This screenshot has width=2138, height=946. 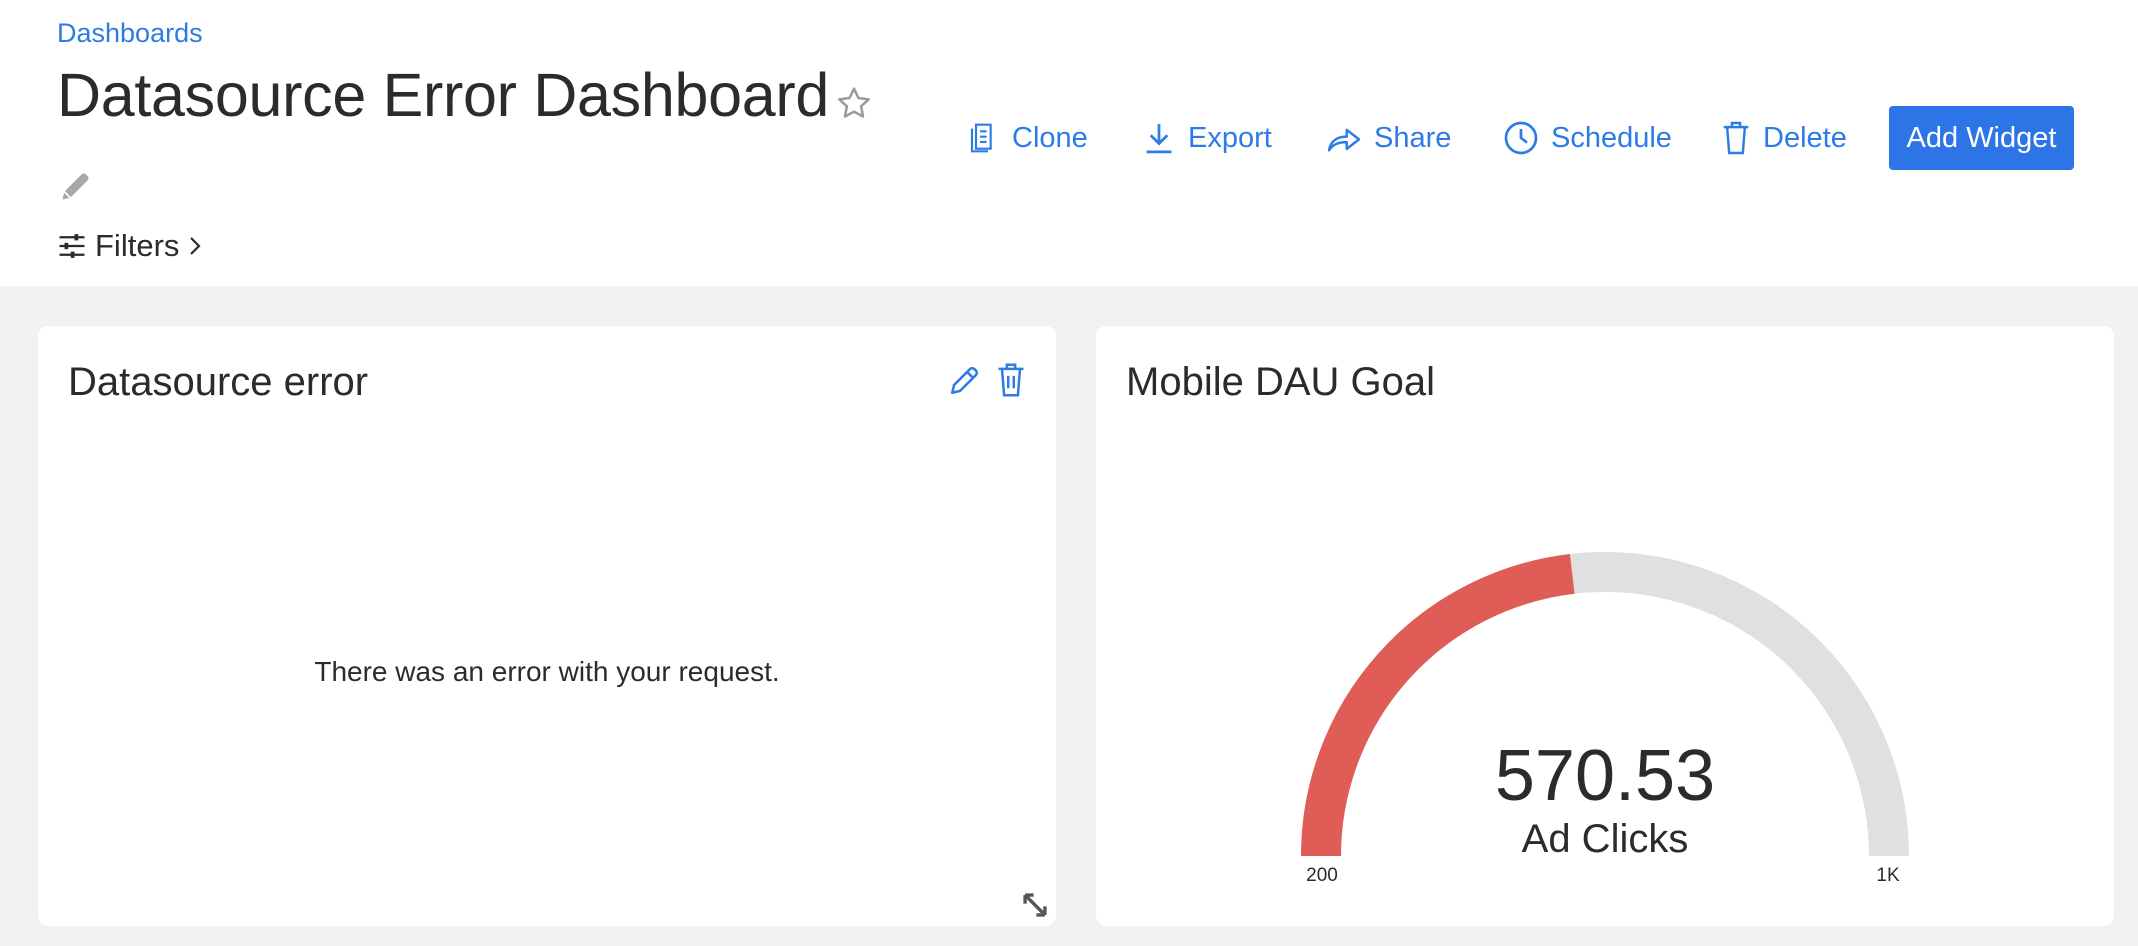 I want to click on download-icon, so click(x=1159, y=139).